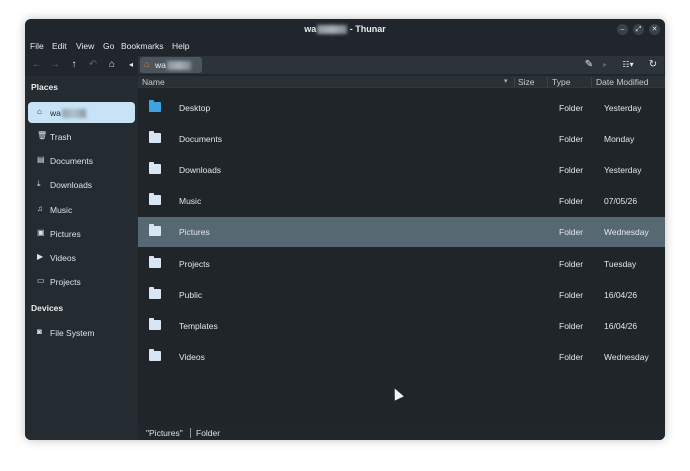  What do you see at coordinates (39, 331) in the screenshot?
I see `drive-icon: ◙` at bounding box center [39, 331].